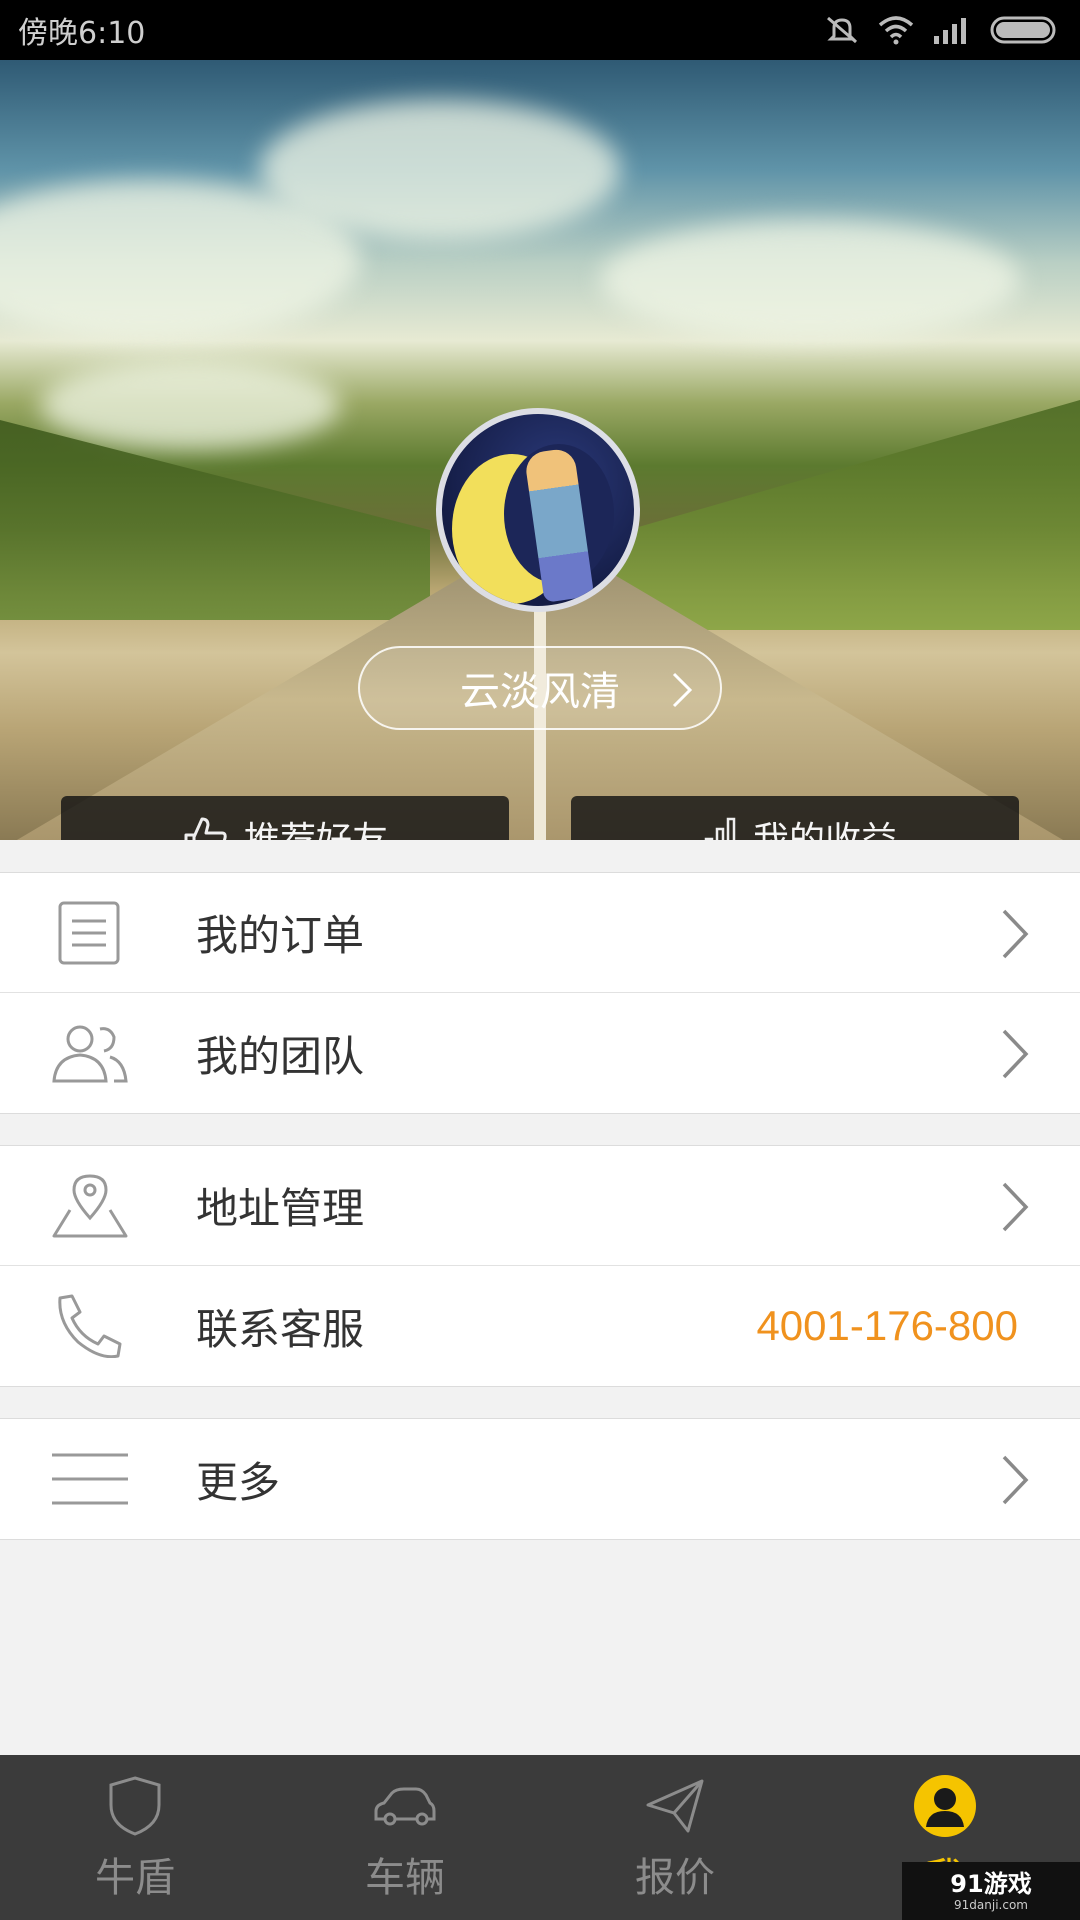 This screenshot has width=1080, height=1920. I want to click on menu-group-3: 更多, so click(540, 1479).